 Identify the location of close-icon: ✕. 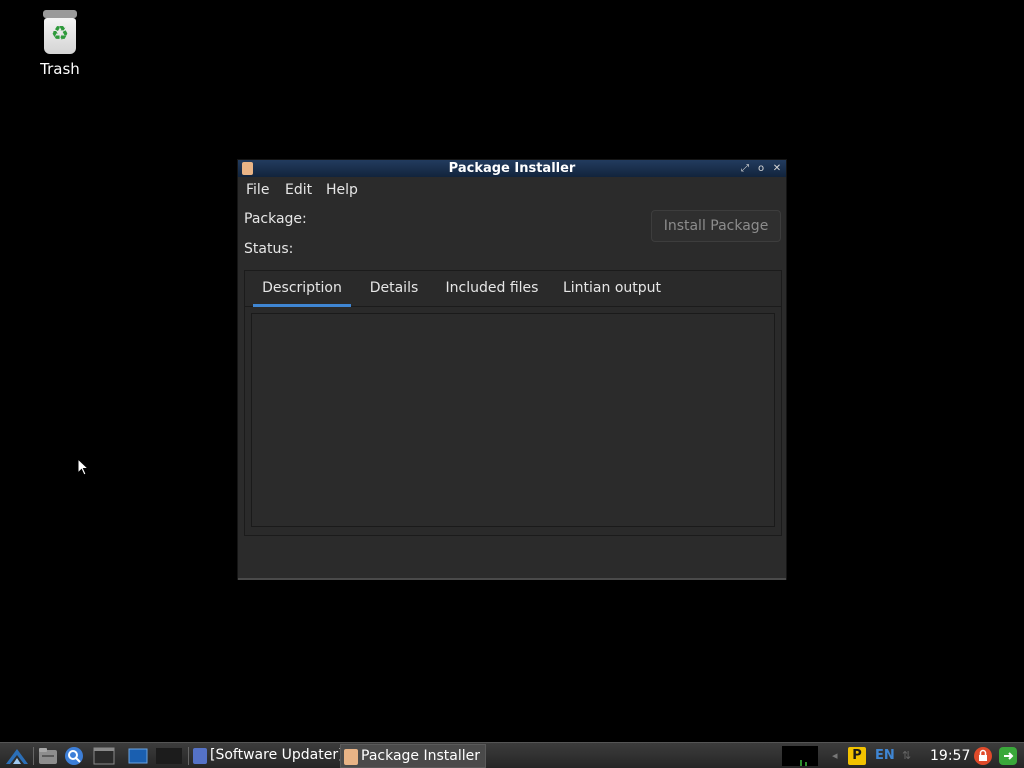
(777, 168).